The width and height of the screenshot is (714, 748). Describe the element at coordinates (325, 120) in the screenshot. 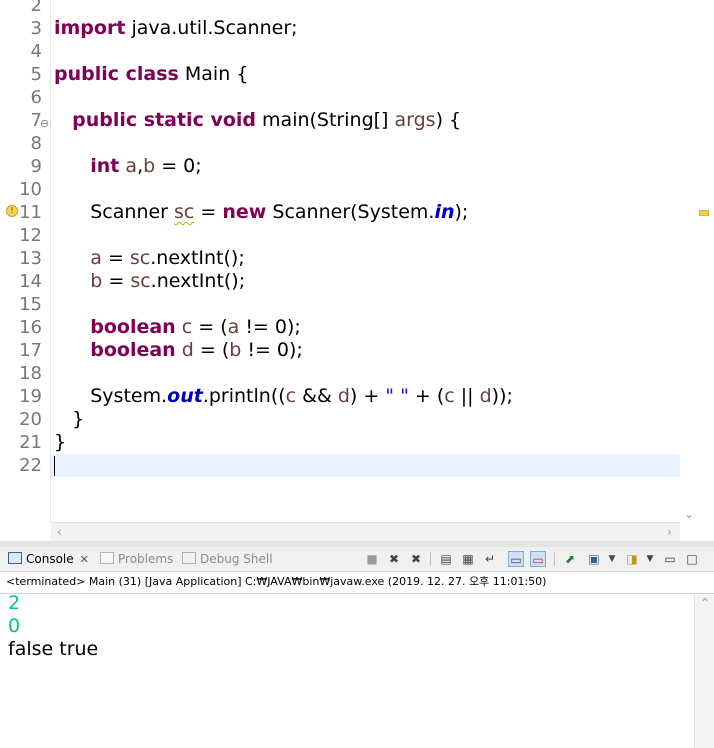

I see `code-text: main(String[]` at that location.